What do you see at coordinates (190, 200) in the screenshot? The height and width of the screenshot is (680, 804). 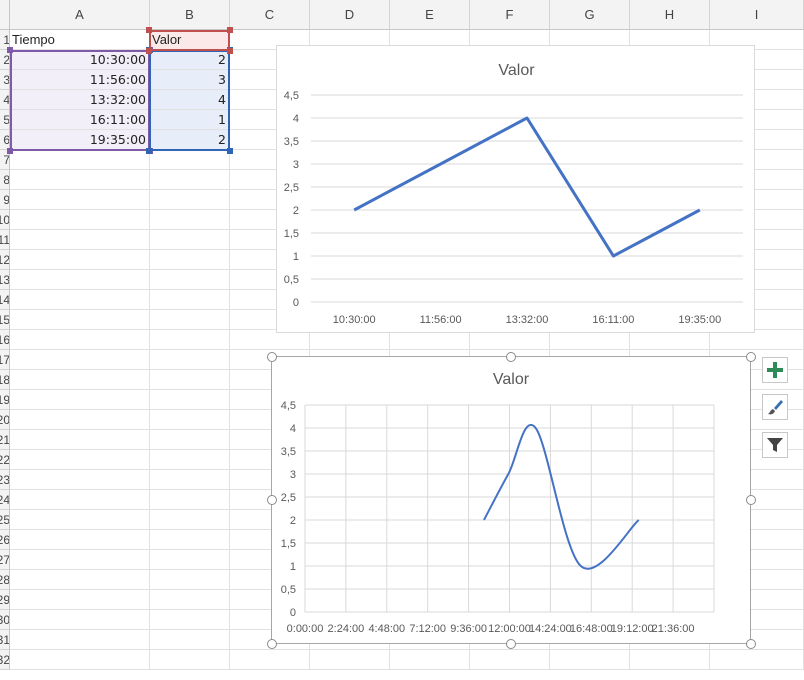 I see `cell-B9` at bounding box center [190, 200].